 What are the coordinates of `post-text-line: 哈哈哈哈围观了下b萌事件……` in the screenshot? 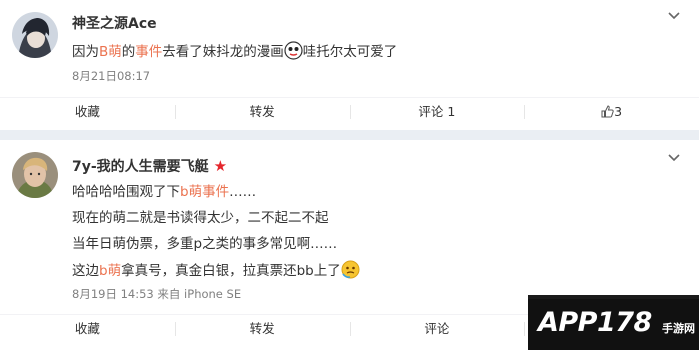 It's located at (164, 192).